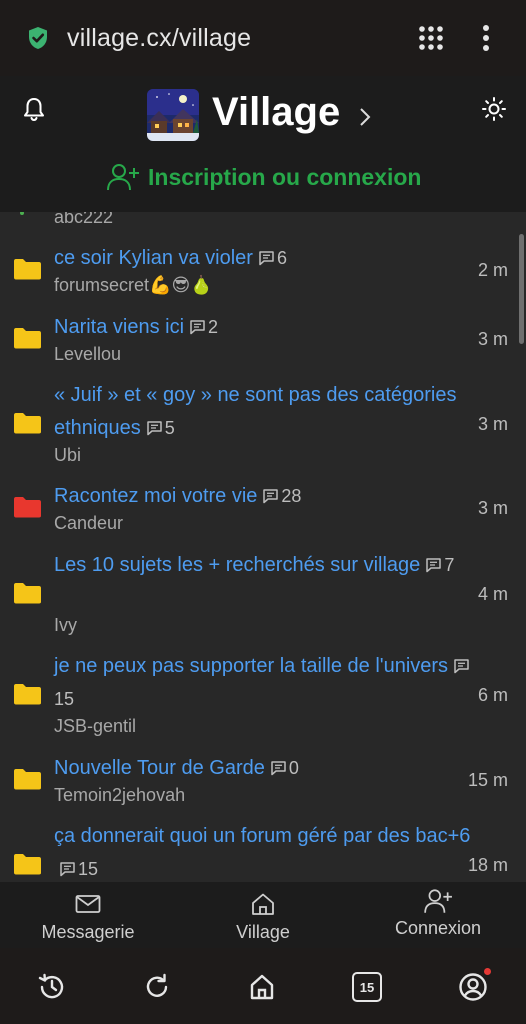 This screenshot has width=526, height=1024. I want to click on site-bottom-nav: Messagerie Village Connexion, so click(263, 915).